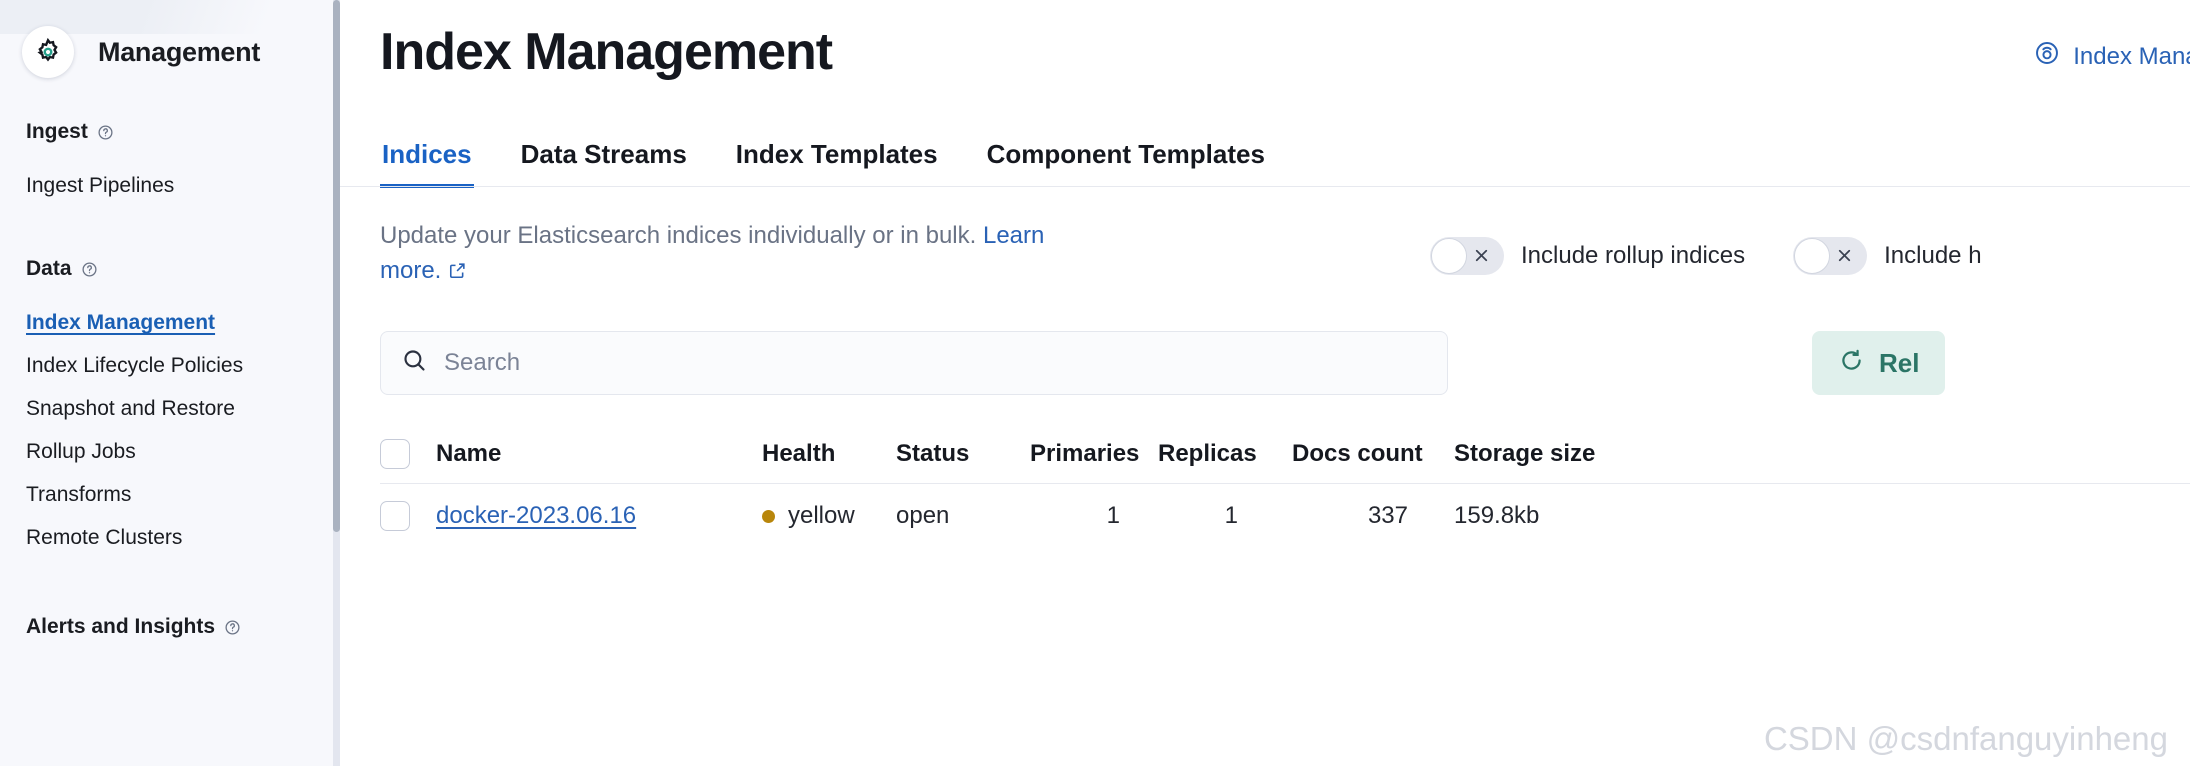  I want to click on refresh-icon, so click(1851, 363).